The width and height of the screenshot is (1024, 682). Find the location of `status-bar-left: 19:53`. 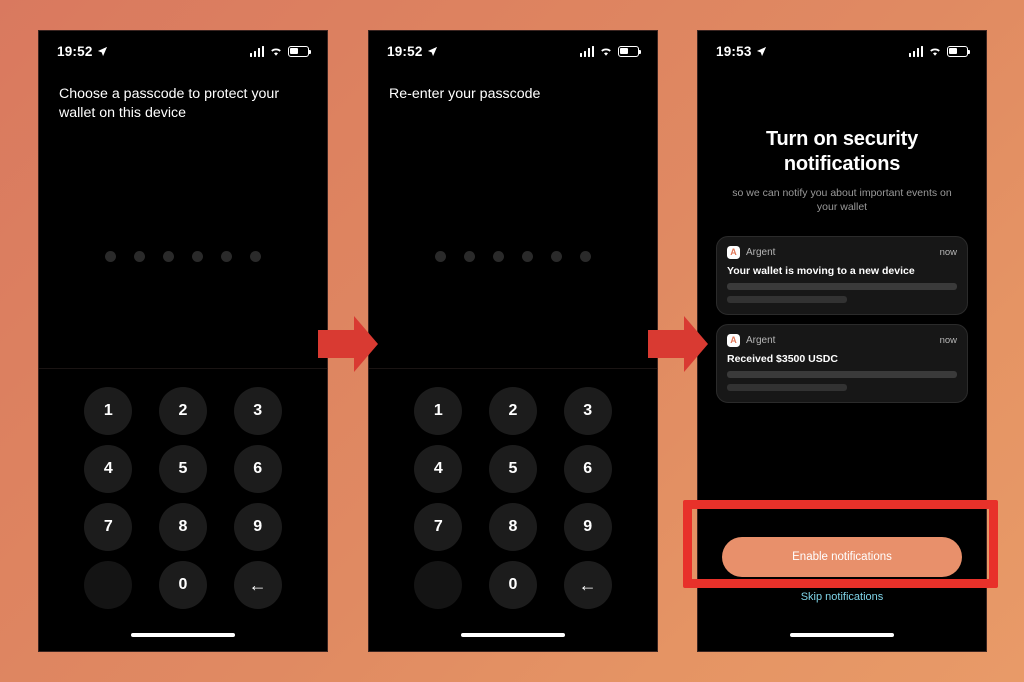

status-bar-left: 19:53 is located at coordinates (741, 51).